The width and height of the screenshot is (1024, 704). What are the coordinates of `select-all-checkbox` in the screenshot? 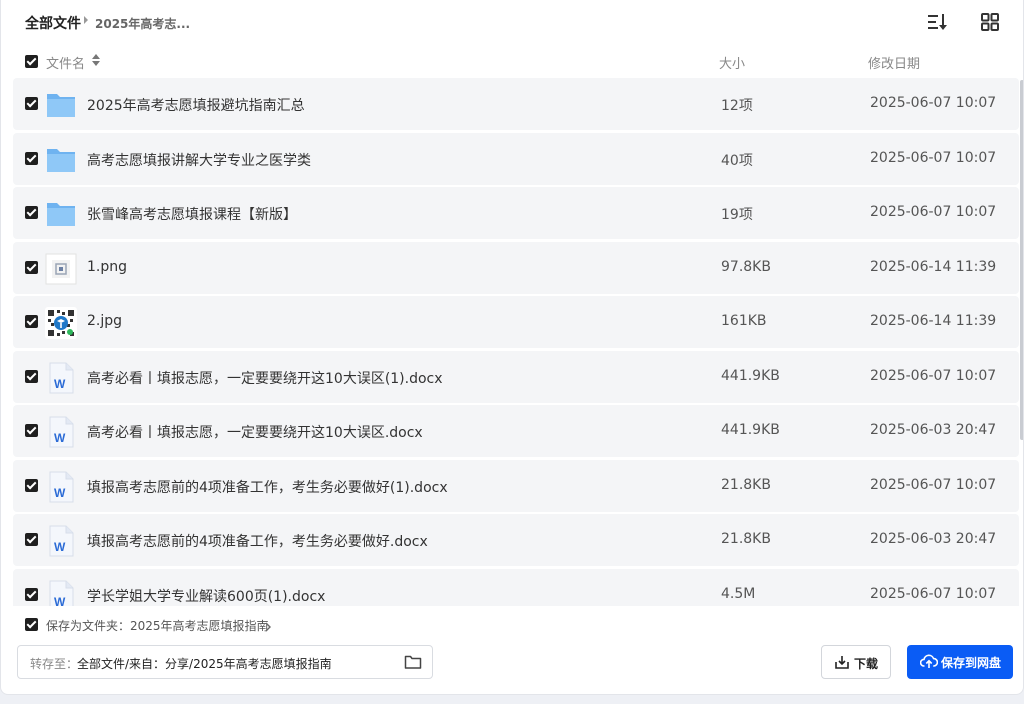 It's located at (31, 61).